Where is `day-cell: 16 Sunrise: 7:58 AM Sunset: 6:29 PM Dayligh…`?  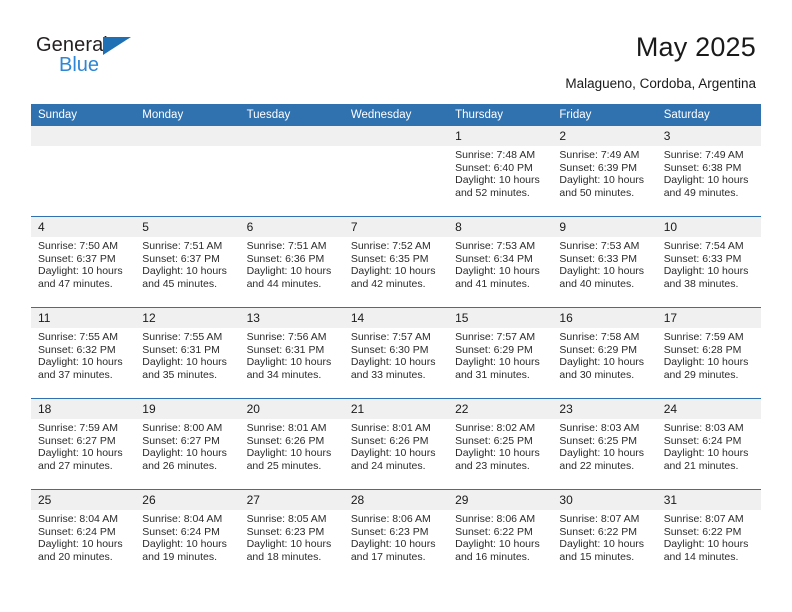 day-cell: 16 Sunrise: 7:58 AM Sunset: 6:29 PM Dayligh… is located at coordinates (604, 353).